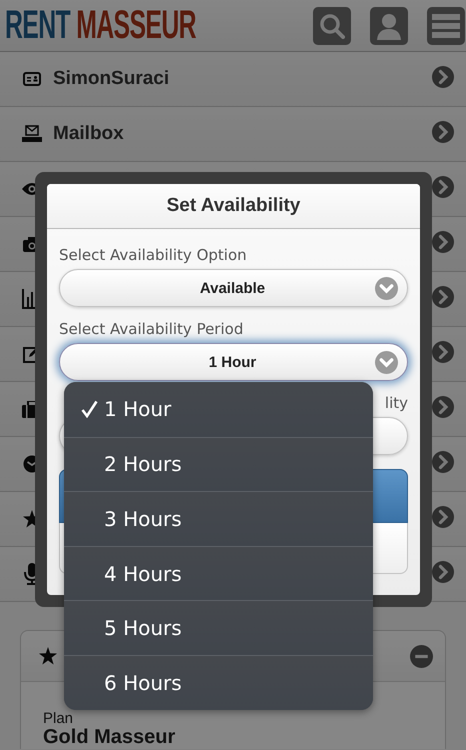 The height and width of the screenshot is (750, 466). Describe the element at coordinates (218, 409) in the screenshot. I see `picker-option: 1 Hour` at that location.